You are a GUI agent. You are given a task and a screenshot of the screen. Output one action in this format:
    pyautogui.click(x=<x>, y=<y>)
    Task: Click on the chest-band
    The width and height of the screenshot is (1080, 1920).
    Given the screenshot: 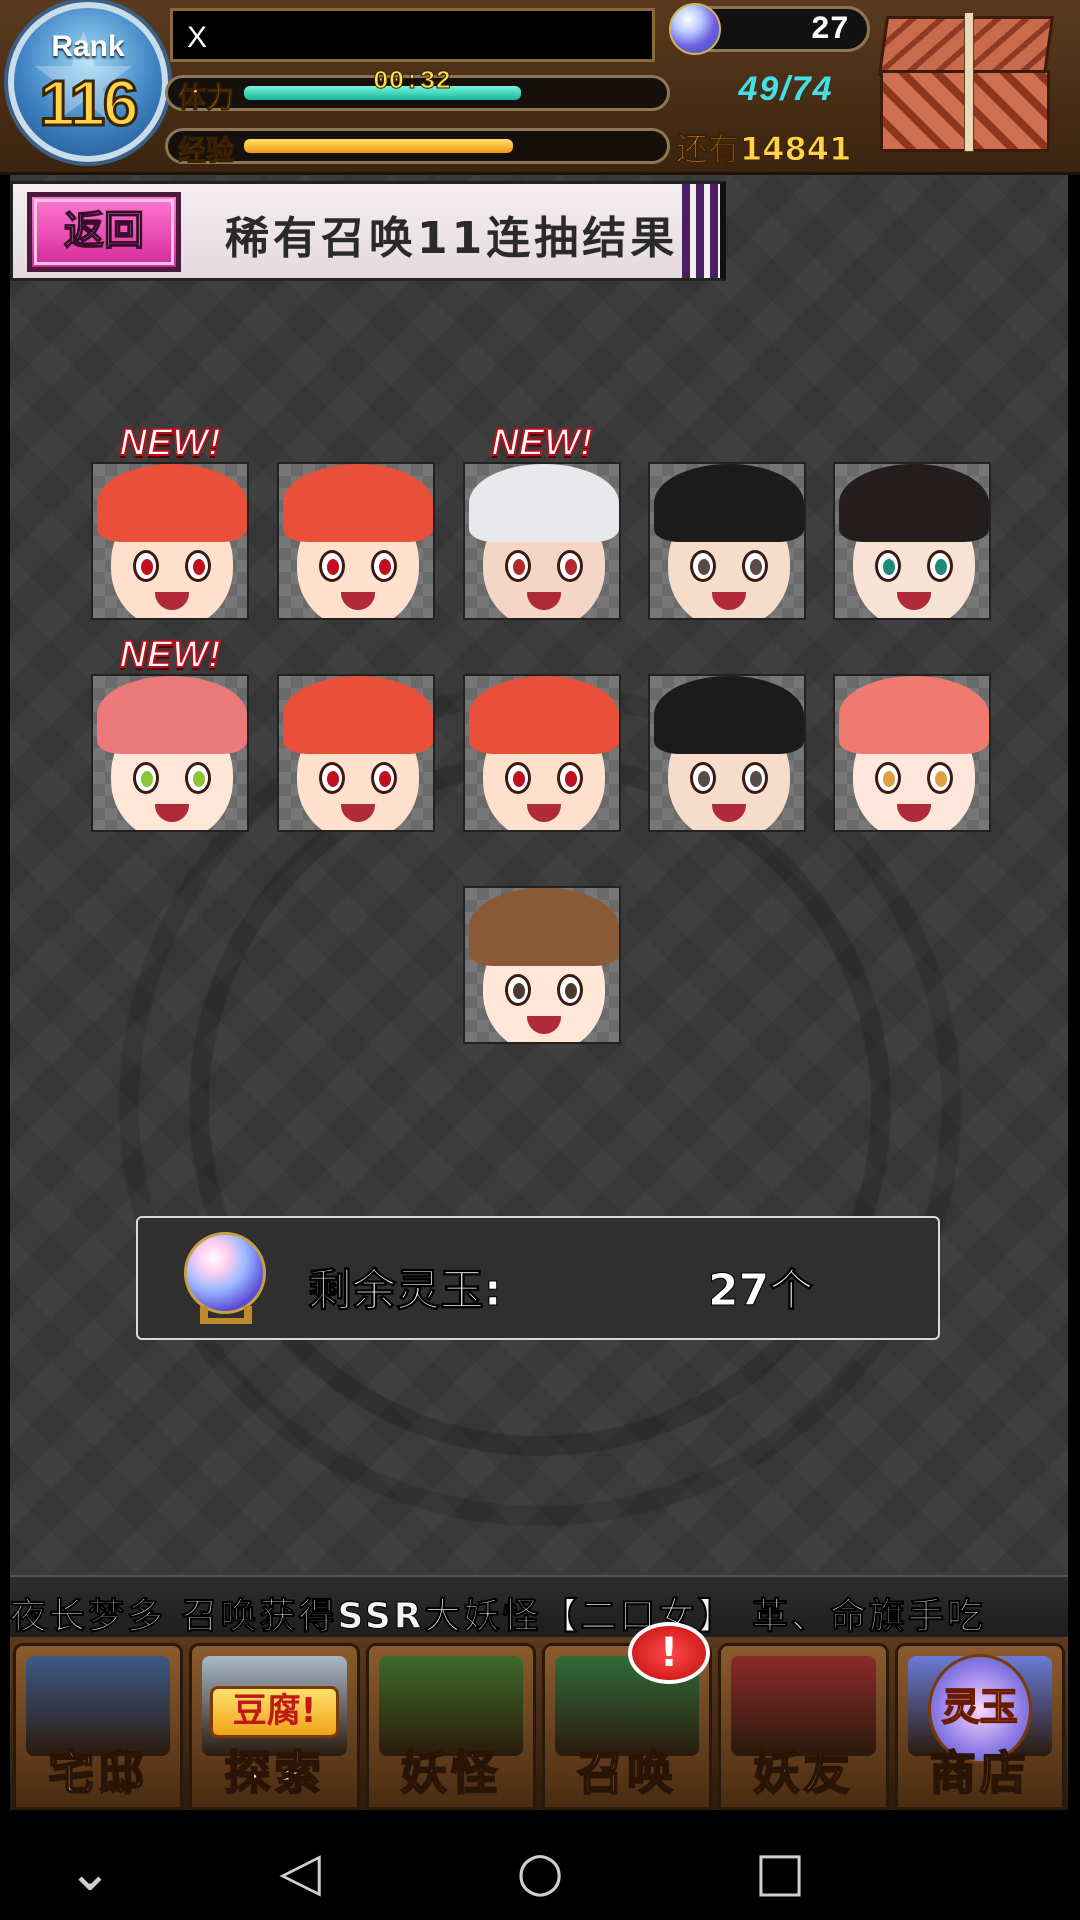 What is the action you would take?
    pyautogui.click(x=969, y=82)
    